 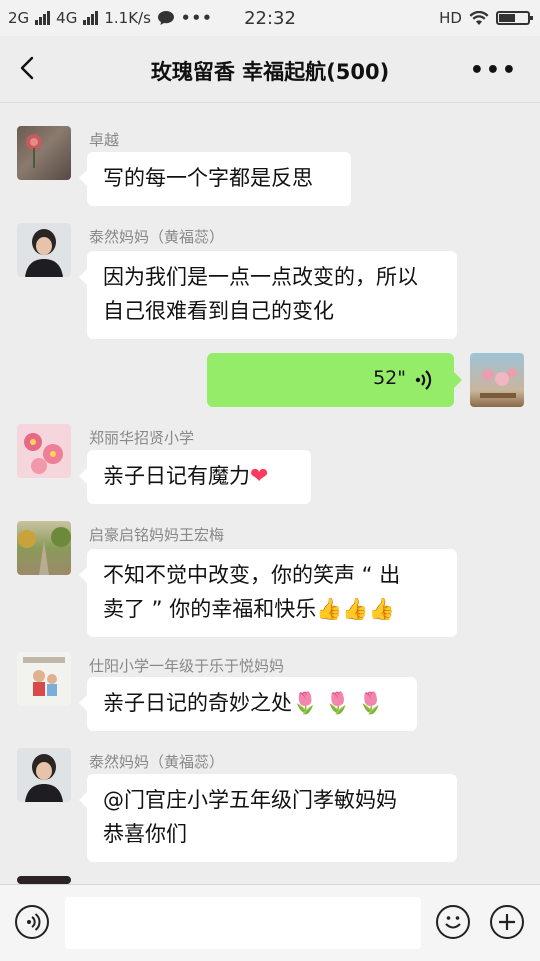 I want to click on my-avatar, so click(x=497, y=380).